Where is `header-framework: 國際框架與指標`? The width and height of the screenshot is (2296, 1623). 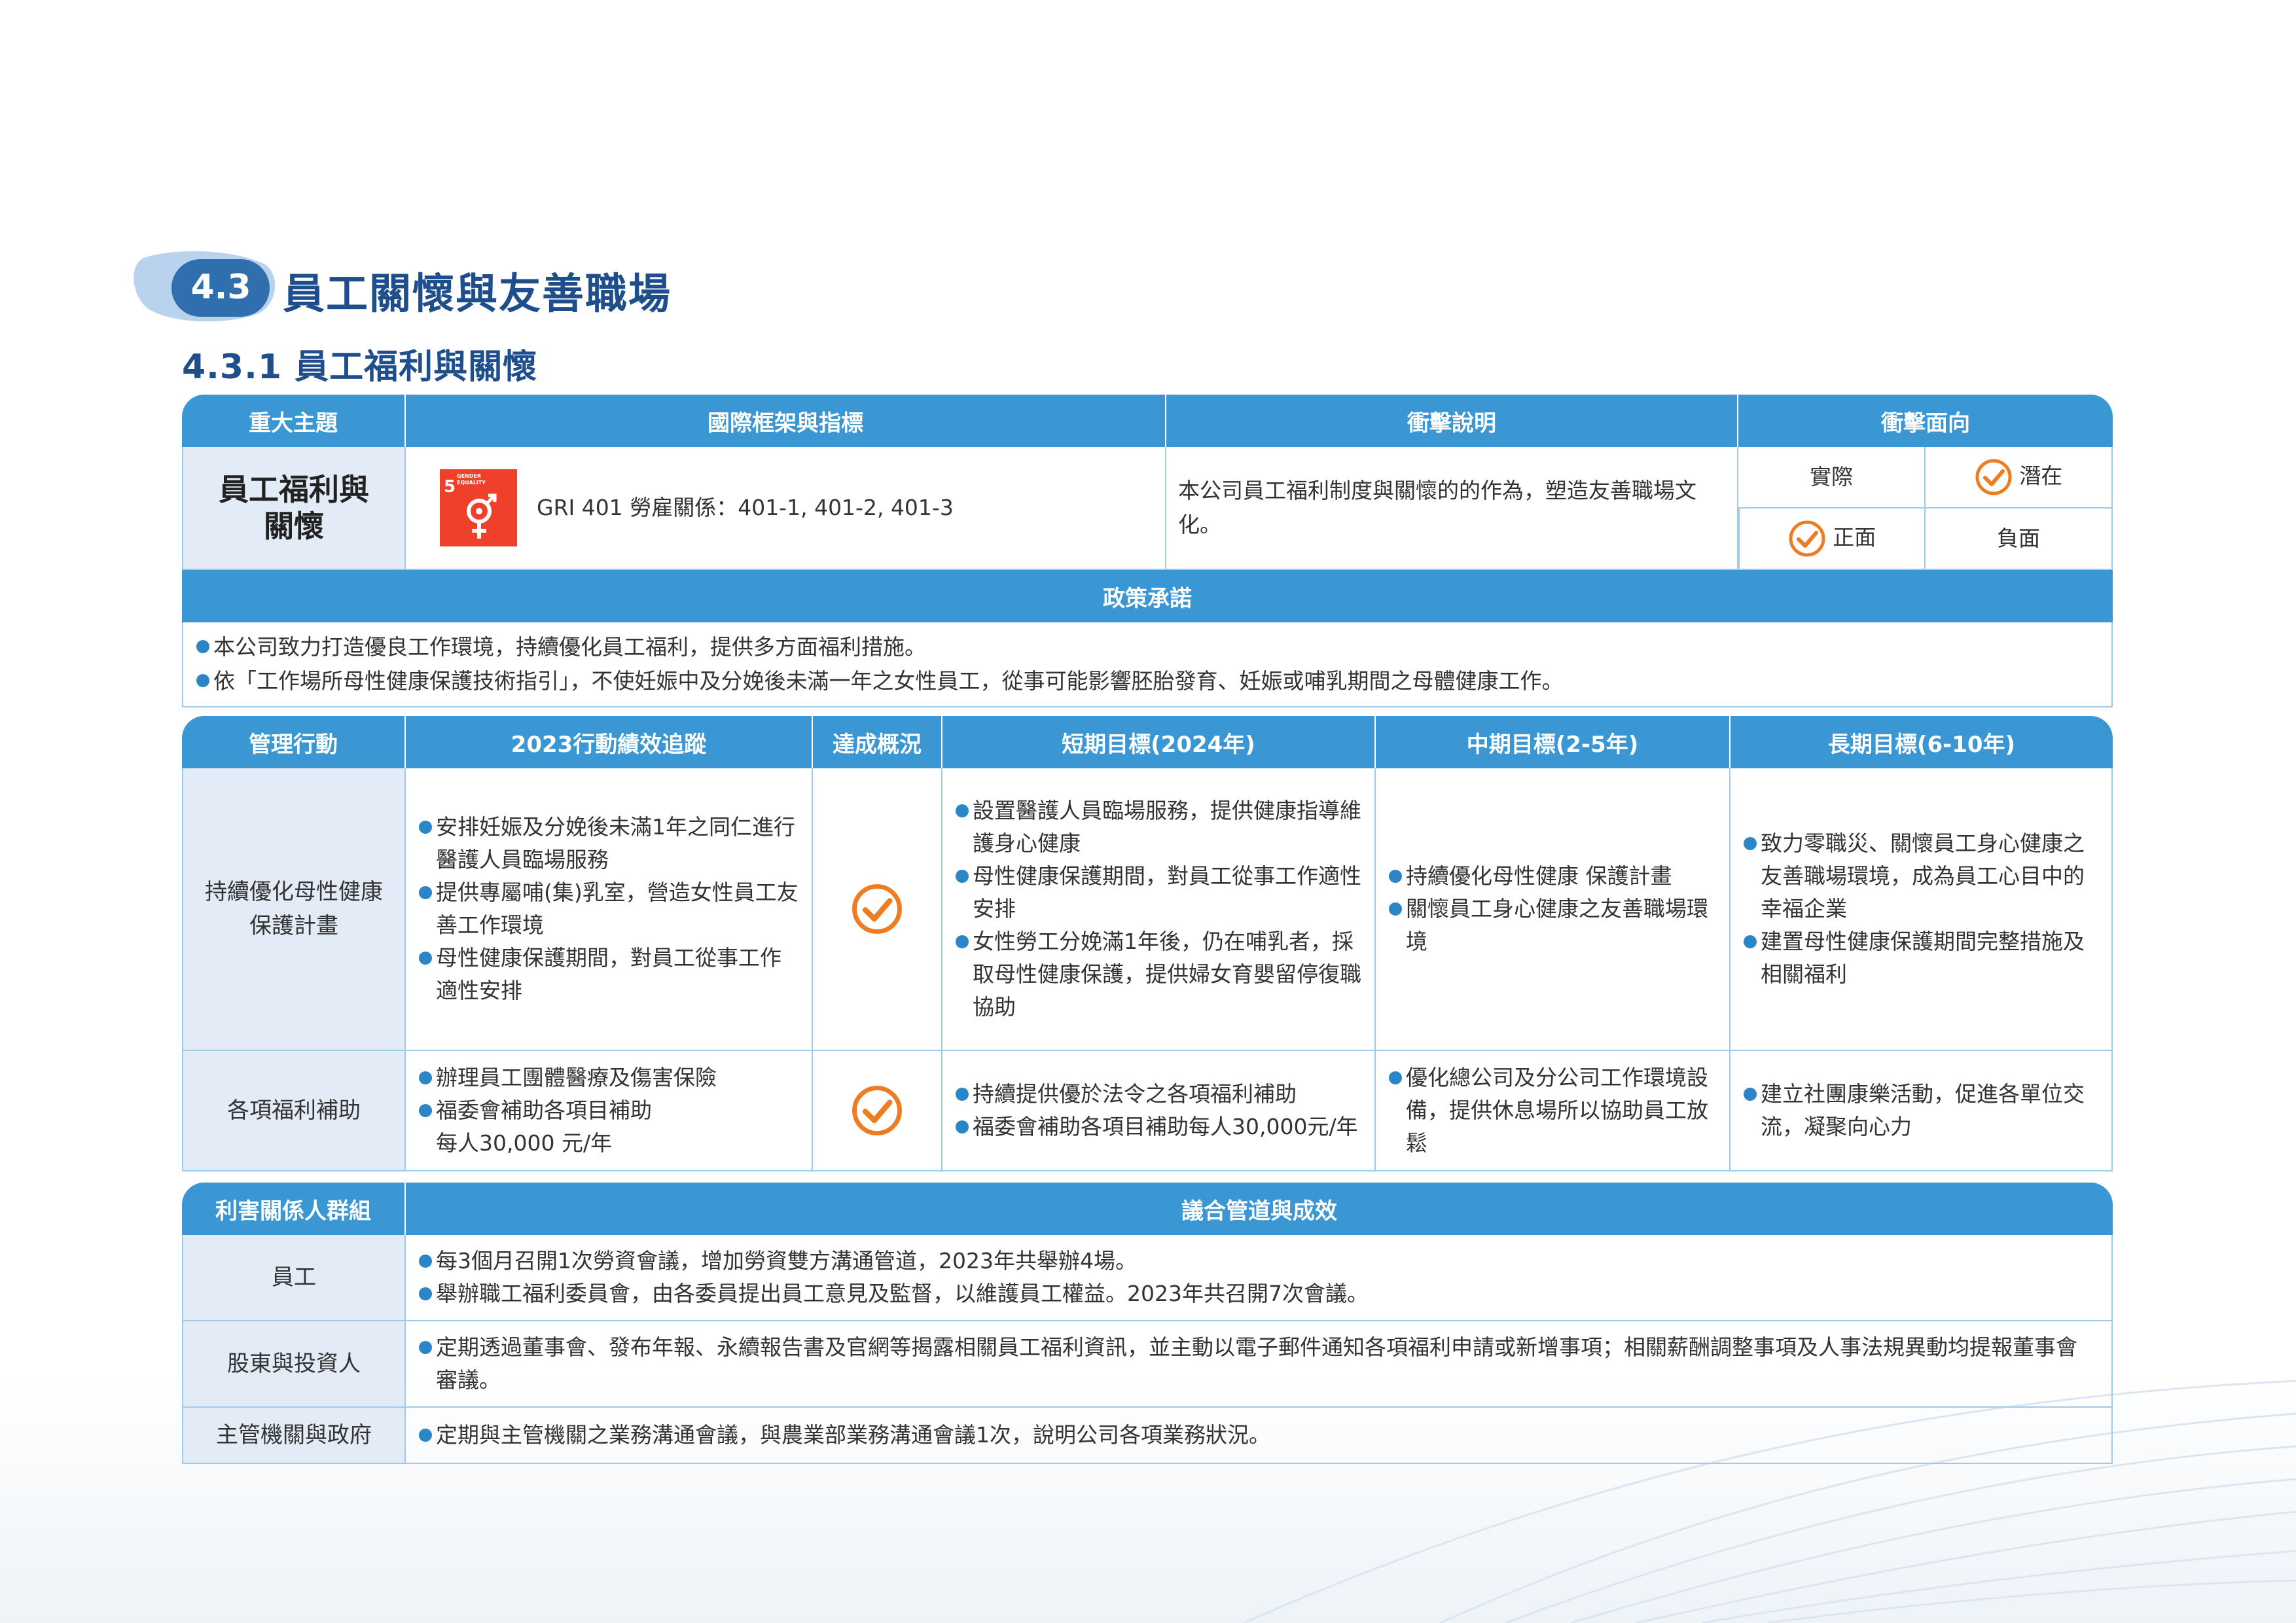 header-framework: 國際框架與指標 is located at coordinates (786, 421).